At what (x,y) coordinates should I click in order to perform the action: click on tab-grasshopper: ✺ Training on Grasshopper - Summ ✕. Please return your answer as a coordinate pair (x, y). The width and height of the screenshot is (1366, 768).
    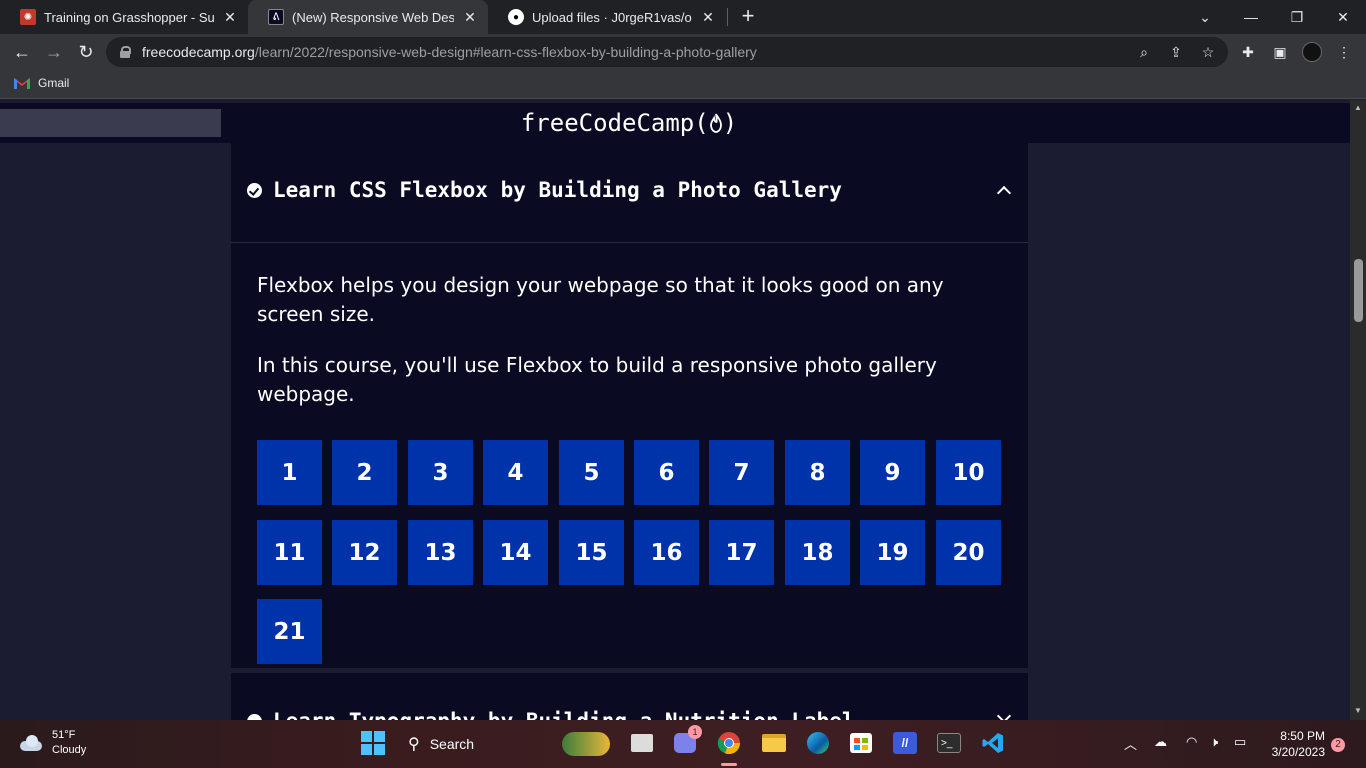
    Looking at the image, I should click on (124, 17).